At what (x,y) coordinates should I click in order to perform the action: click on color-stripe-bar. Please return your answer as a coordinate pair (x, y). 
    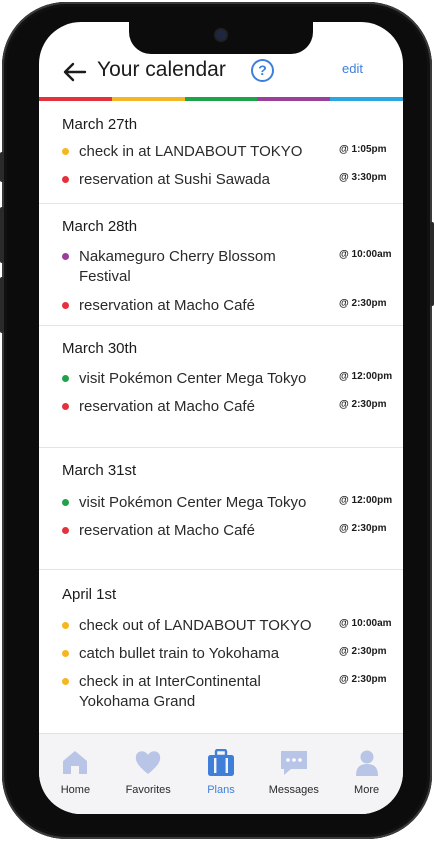
    Looking at the image, I should click on (221, 99).